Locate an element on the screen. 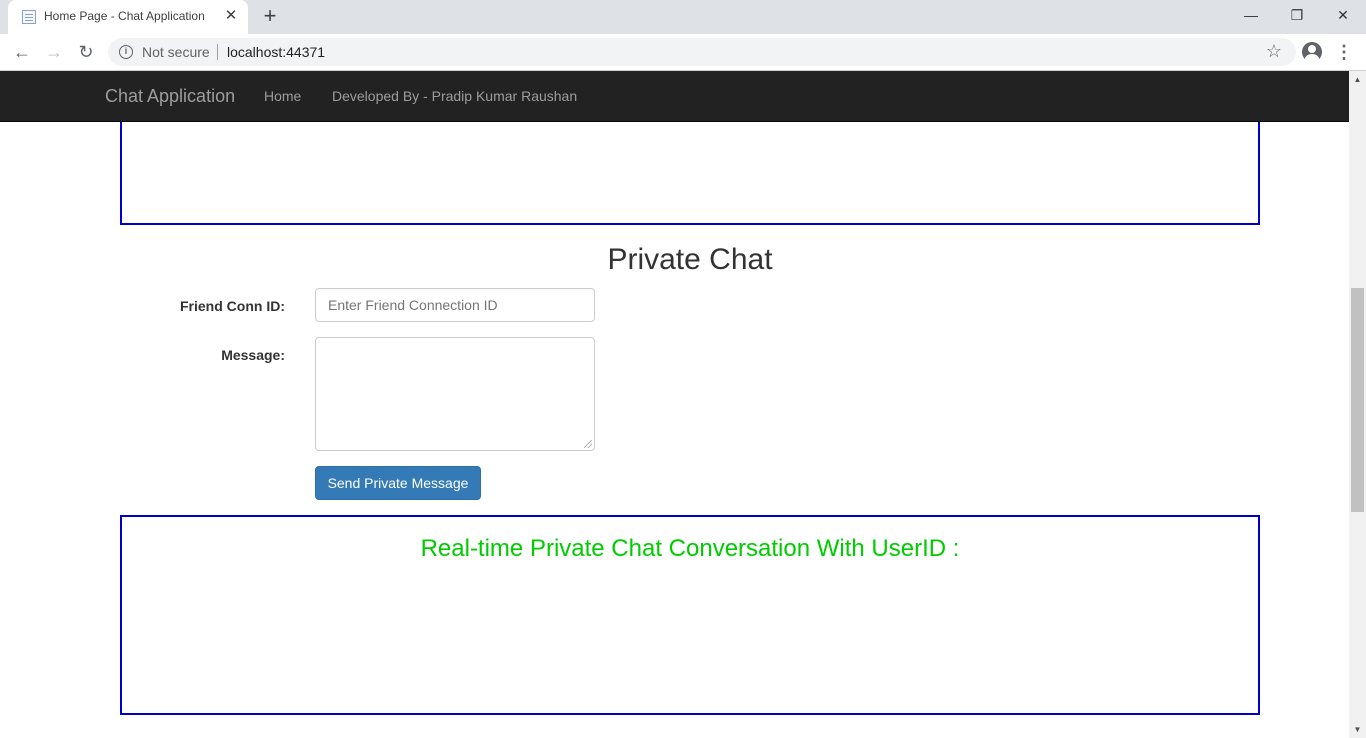  friend-conn-id-label: Friend Conn ID: is located at coordinates (232, 306).